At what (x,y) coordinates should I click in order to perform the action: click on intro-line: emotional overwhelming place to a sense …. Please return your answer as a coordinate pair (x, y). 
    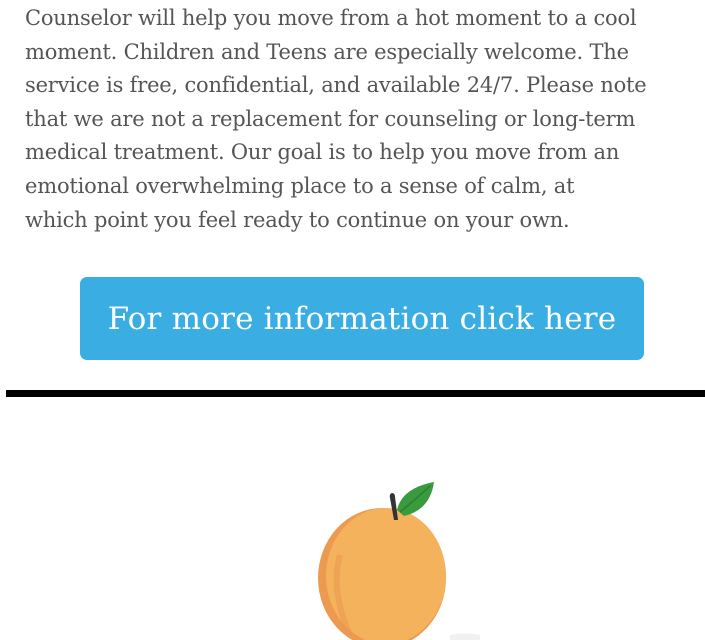
    Looking at the image, I should click on (300, 185).